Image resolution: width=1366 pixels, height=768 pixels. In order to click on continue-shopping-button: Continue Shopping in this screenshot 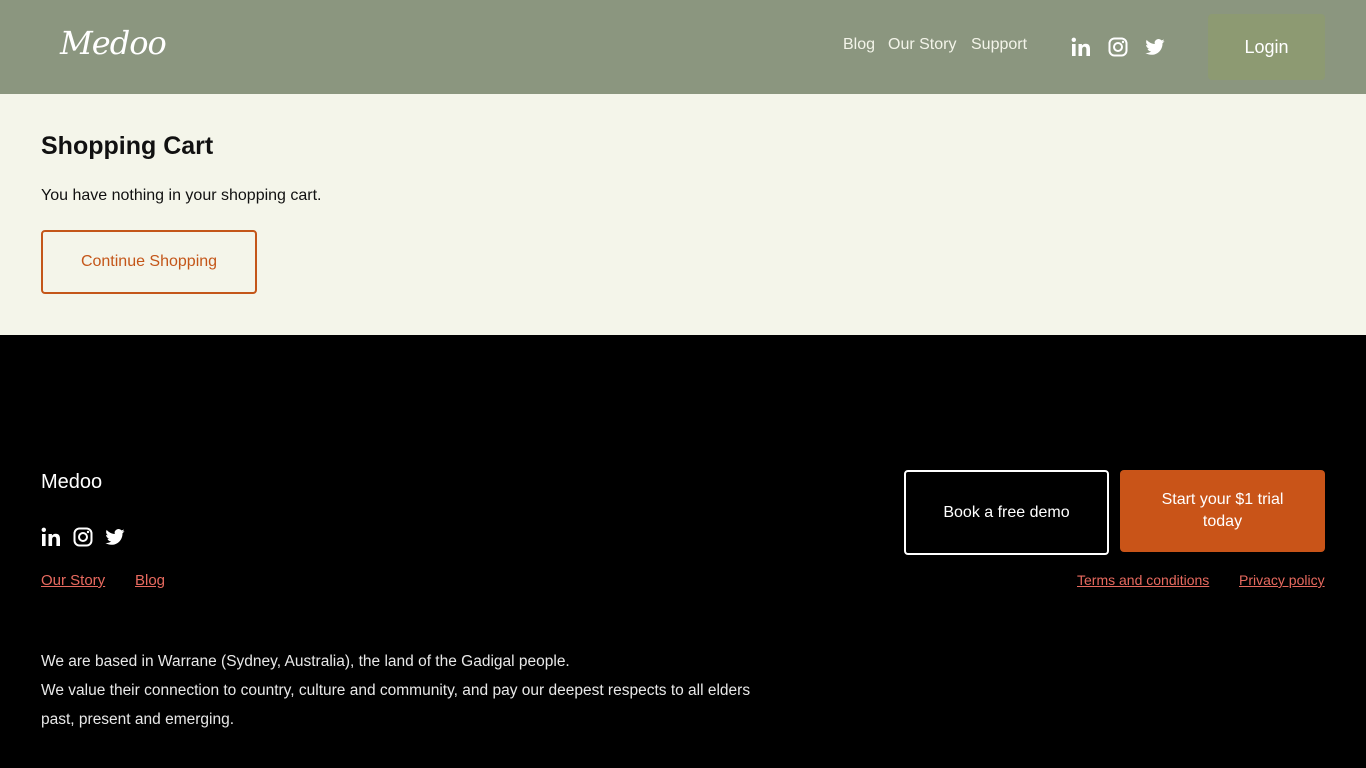, I will do `click(149, 262)`.